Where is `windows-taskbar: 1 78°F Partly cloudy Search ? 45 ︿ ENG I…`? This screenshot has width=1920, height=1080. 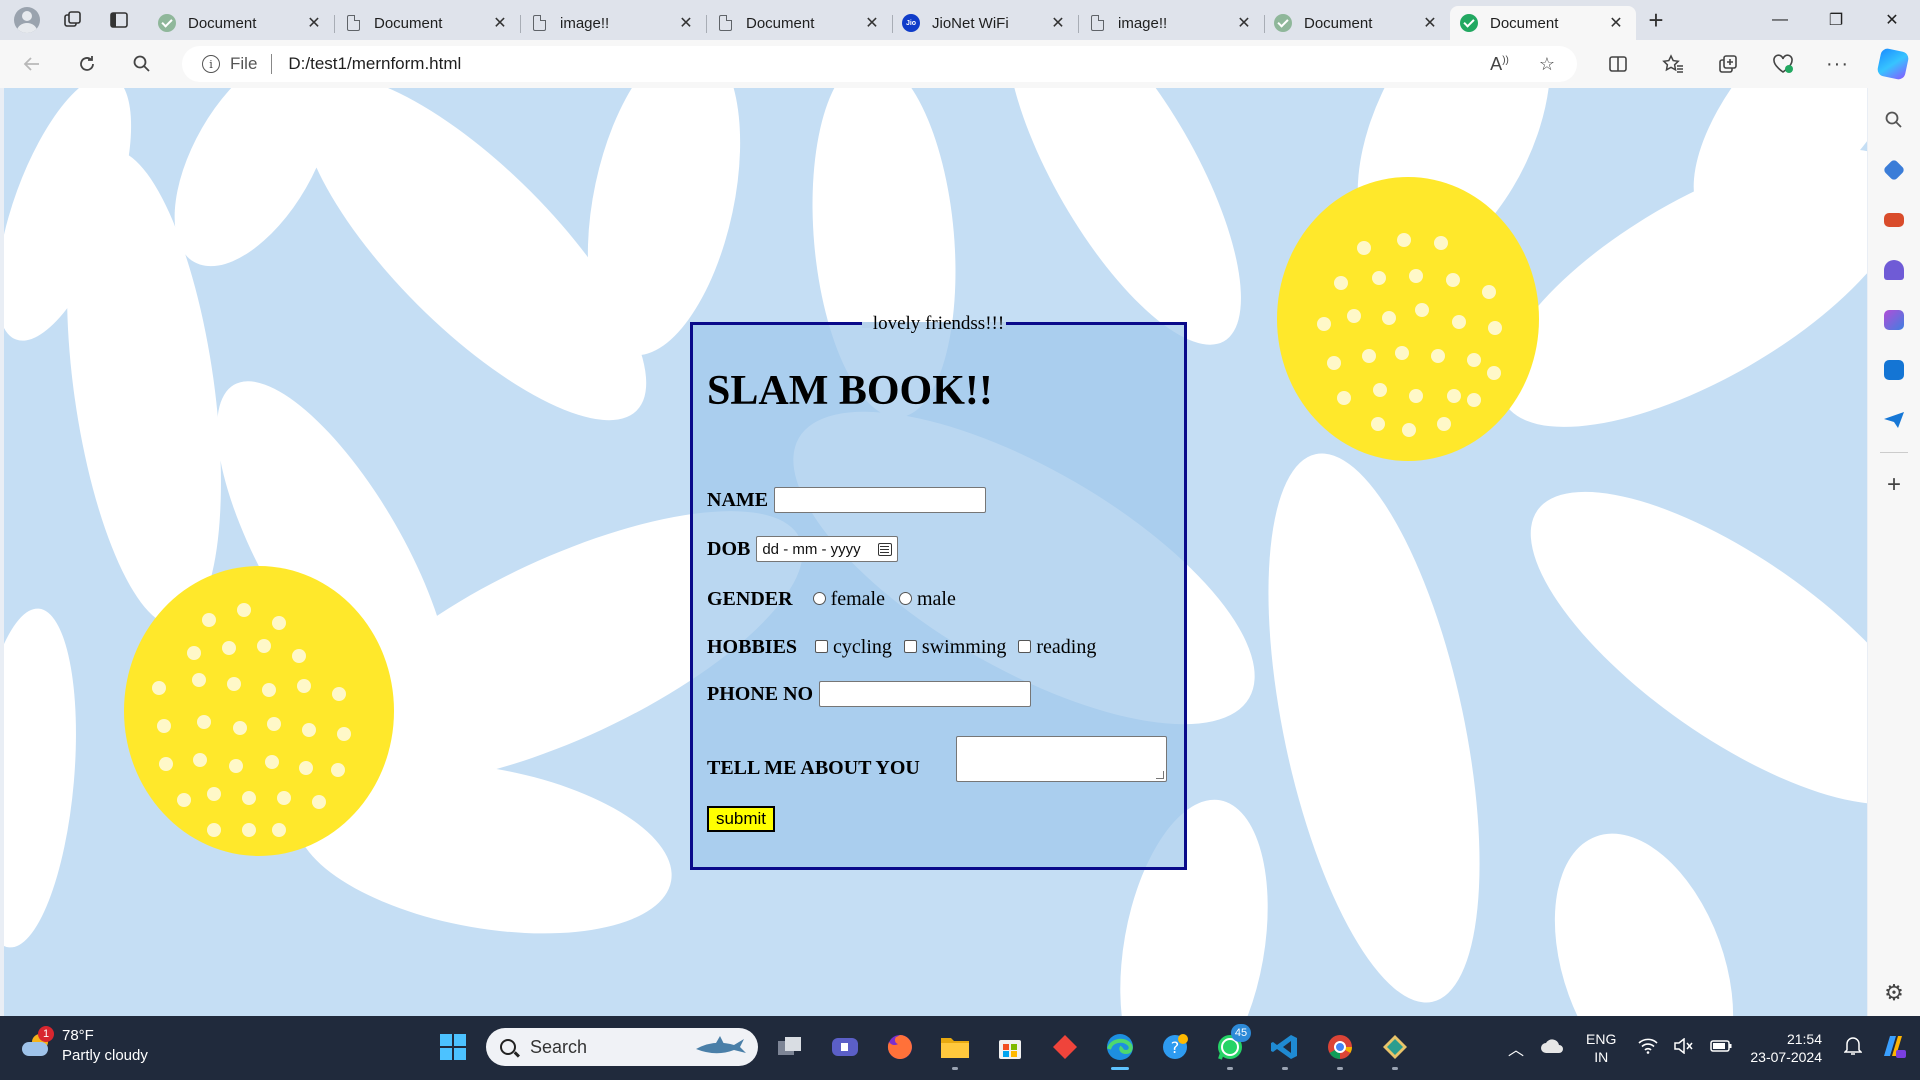
windows-taskbar: 1 78°F Partly cloudy Search ? 45 ︿ ENG I… is located at coordinates (960, 1048).